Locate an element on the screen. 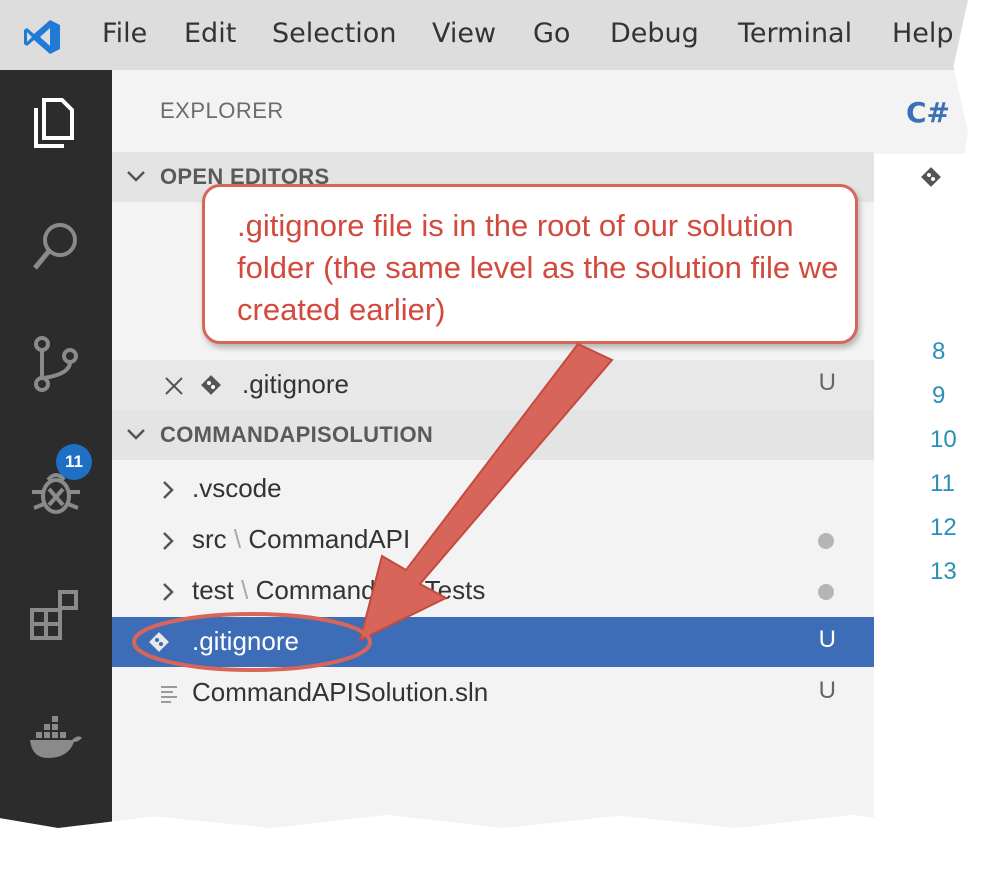 This screenshot has height=869, width=1000. menu-view: View is located at coordinates (464, 33).